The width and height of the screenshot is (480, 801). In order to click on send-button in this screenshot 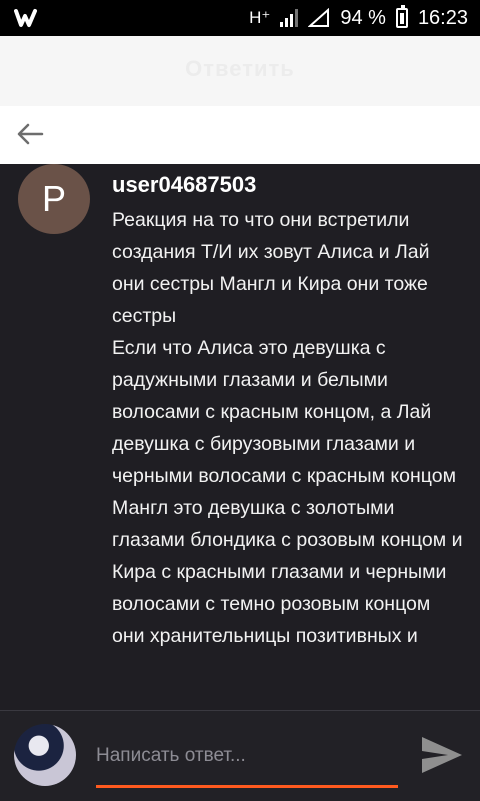, I will do `click(442, 755)`.